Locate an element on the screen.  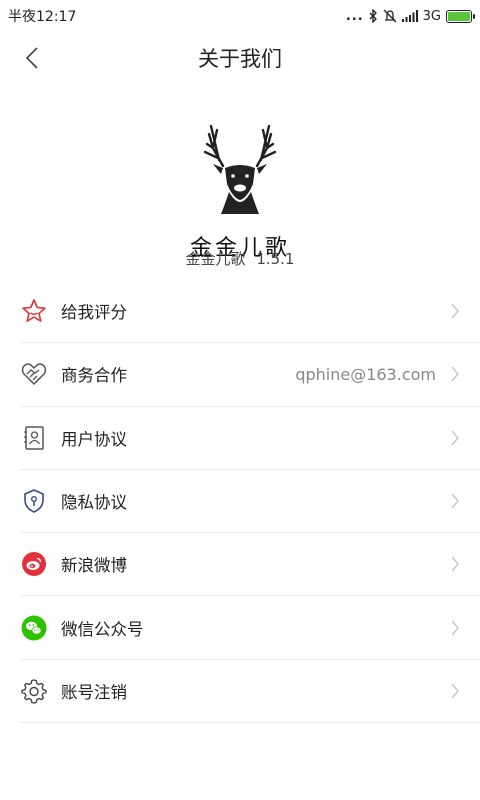
menu-item-delete-account: 账号注销 is located at coordinates (250, 692).